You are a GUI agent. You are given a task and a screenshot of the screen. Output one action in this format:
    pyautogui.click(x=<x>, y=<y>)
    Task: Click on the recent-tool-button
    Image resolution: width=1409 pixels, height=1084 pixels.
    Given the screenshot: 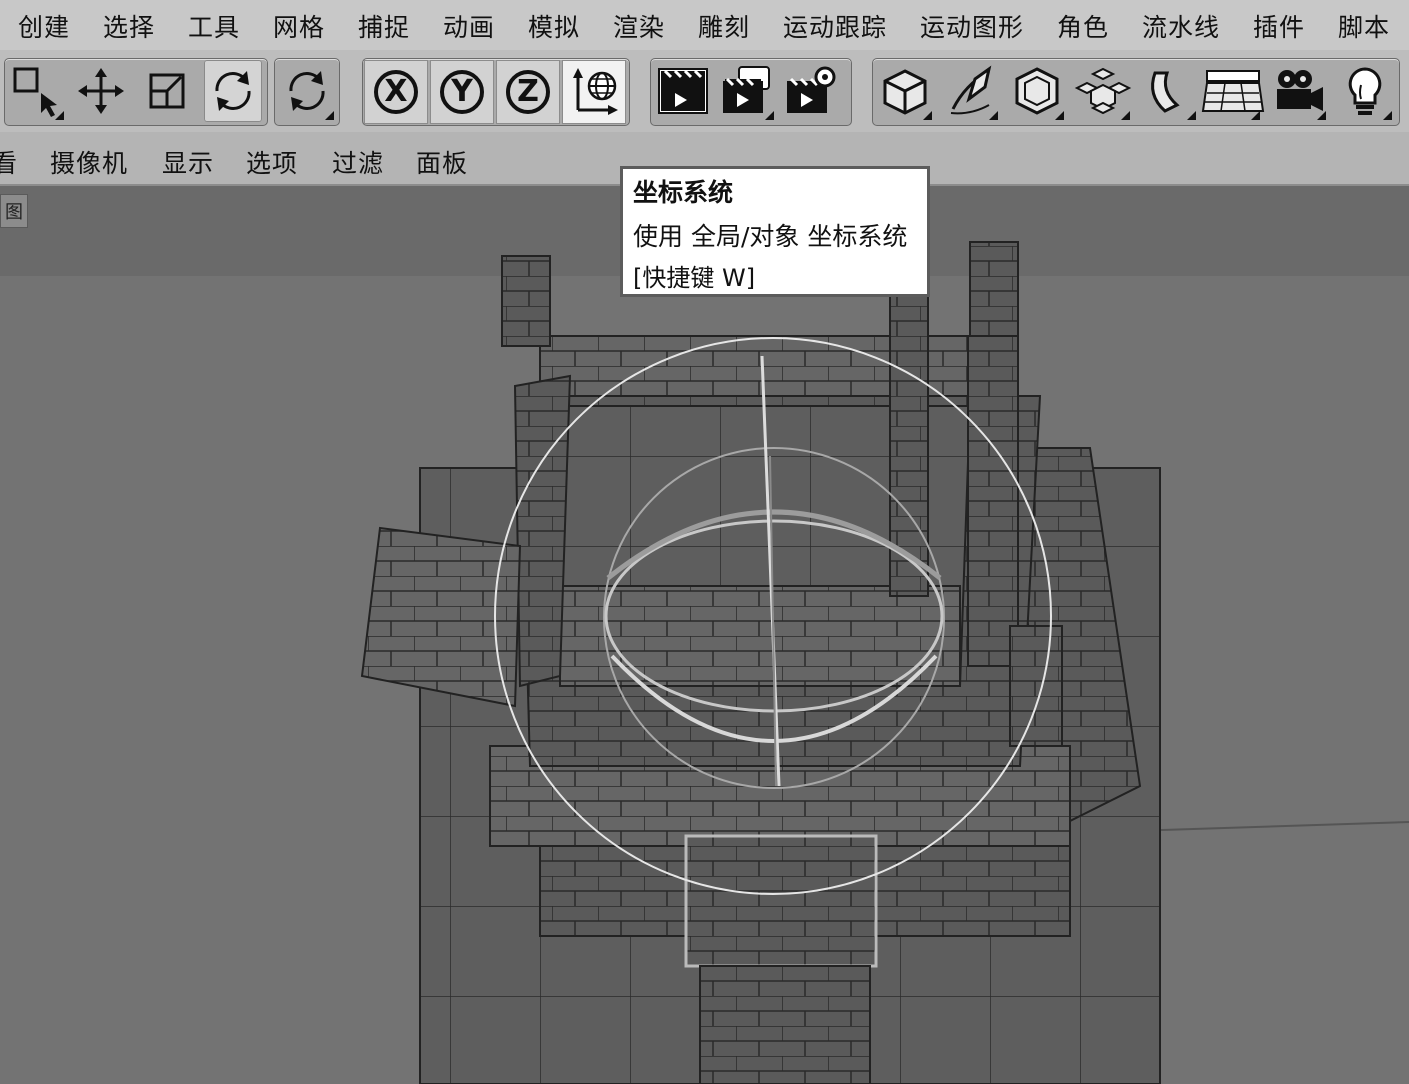 What is the action you would take?
    pyautogui.click(x=307, y=91)
    